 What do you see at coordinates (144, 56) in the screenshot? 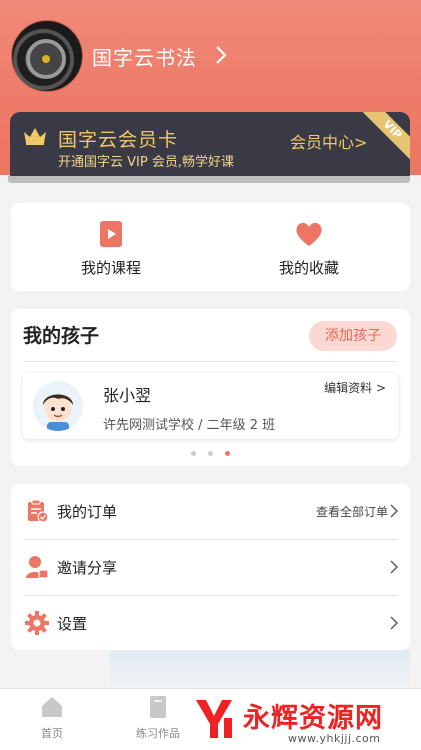
I see `profile-name: 国字云书法` at bounding box center [144, 56].